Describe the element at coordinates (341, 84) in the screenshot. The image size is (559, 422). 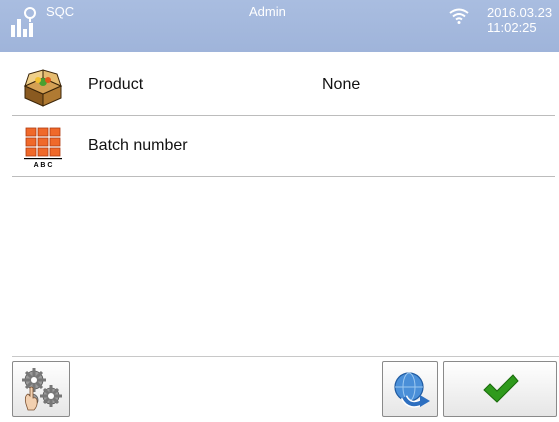
I see `product-value: None` at that location.